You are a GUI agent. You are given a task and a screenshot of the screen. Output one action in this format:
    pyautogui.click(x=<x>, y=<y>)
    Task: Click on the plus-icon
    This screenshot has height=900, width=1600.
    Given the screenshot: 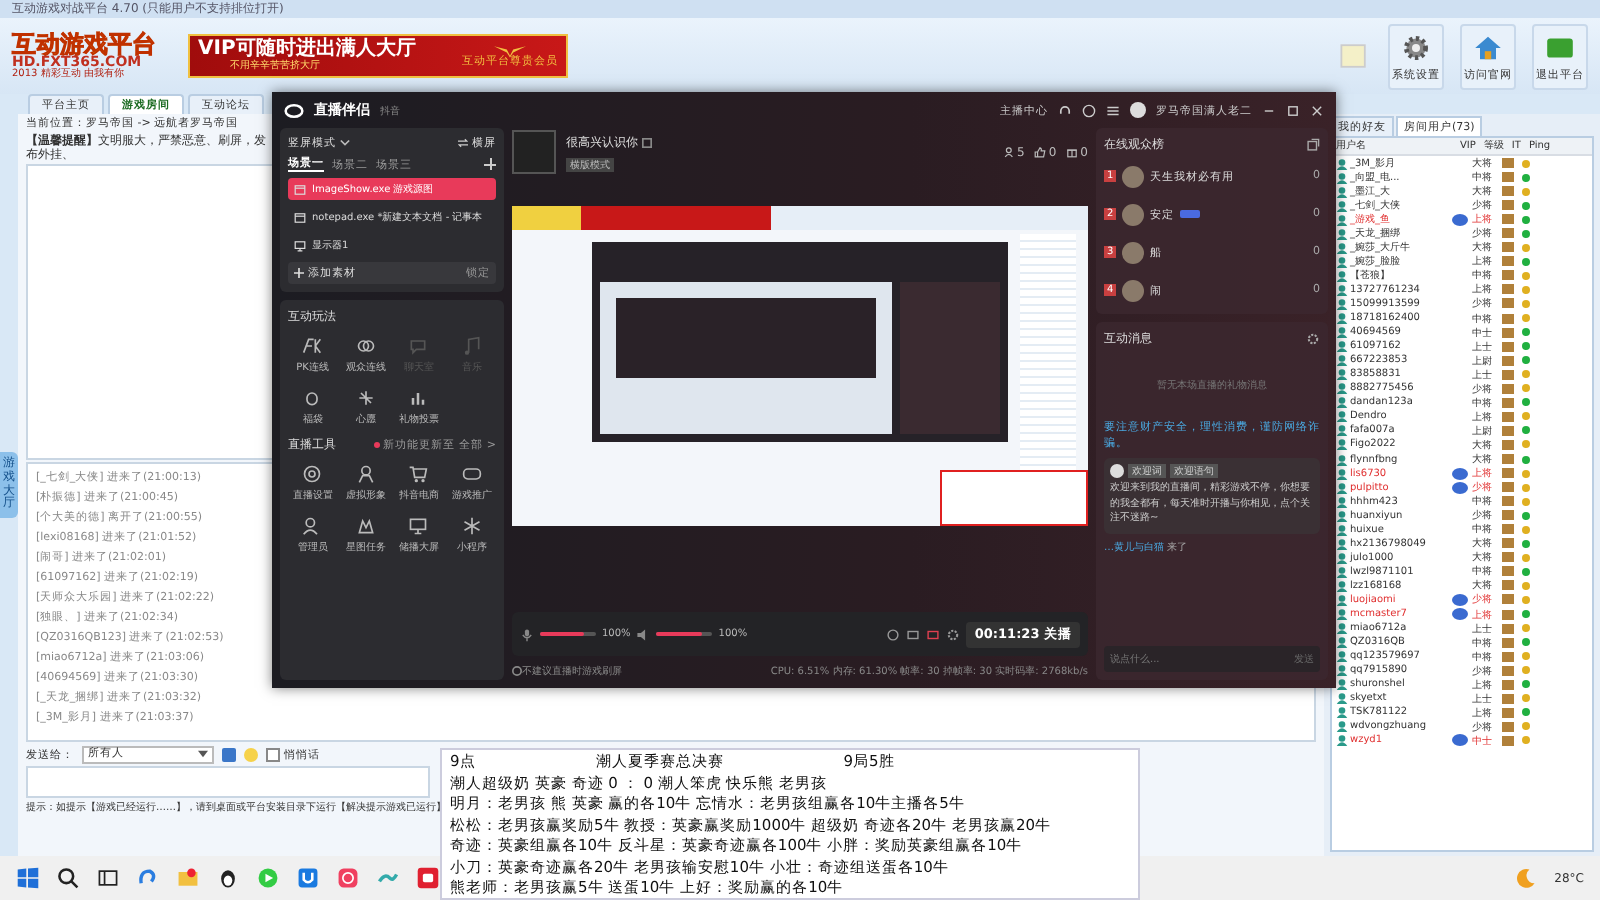 What is the action you would take?
    pyautogui.click(x=299, y=273)
    